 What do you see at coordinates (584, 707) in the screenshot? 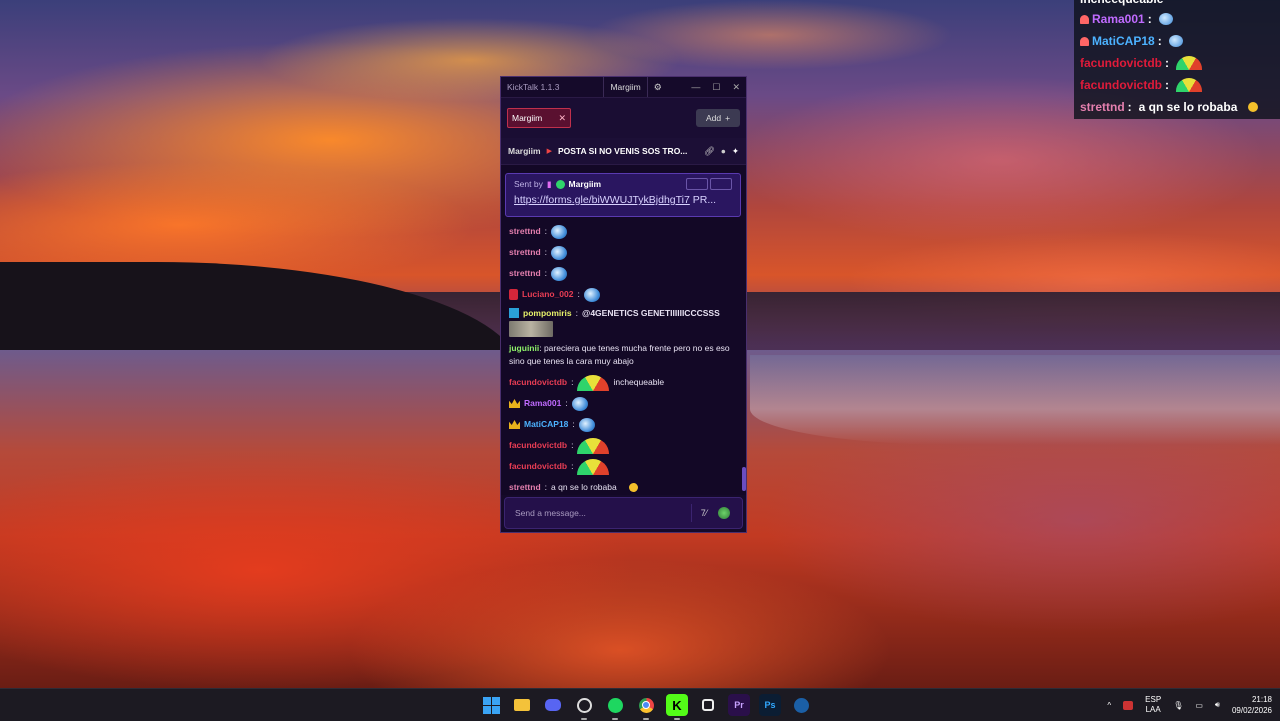
I see `obs-icon` at bounding box center [584, 707].